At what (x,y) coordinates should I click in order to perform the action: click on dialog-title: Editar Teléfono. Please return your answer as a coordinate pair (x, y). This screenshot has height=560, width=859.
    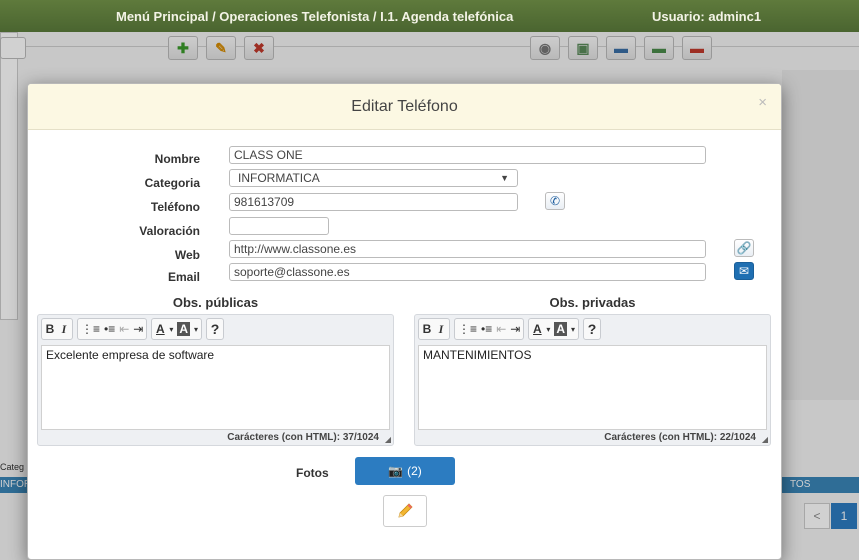
    Looking at the image, I should click on (404, 106).